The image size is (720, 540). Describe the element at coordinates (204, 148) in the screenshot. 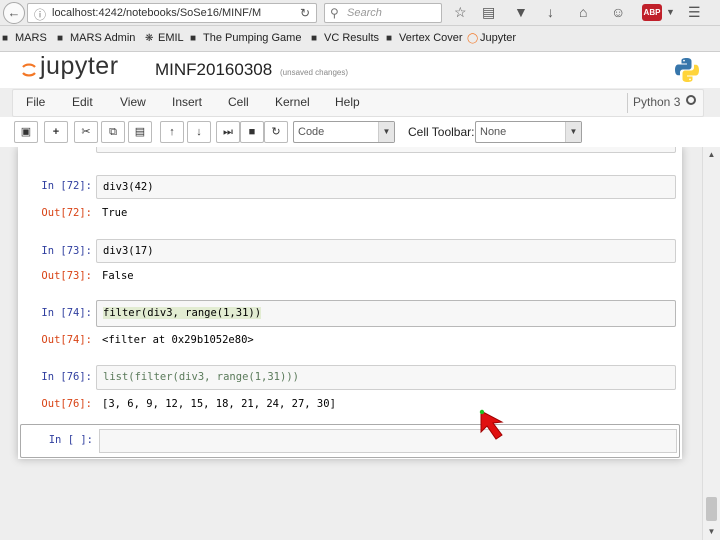

I see `code-number: 3` at that location.